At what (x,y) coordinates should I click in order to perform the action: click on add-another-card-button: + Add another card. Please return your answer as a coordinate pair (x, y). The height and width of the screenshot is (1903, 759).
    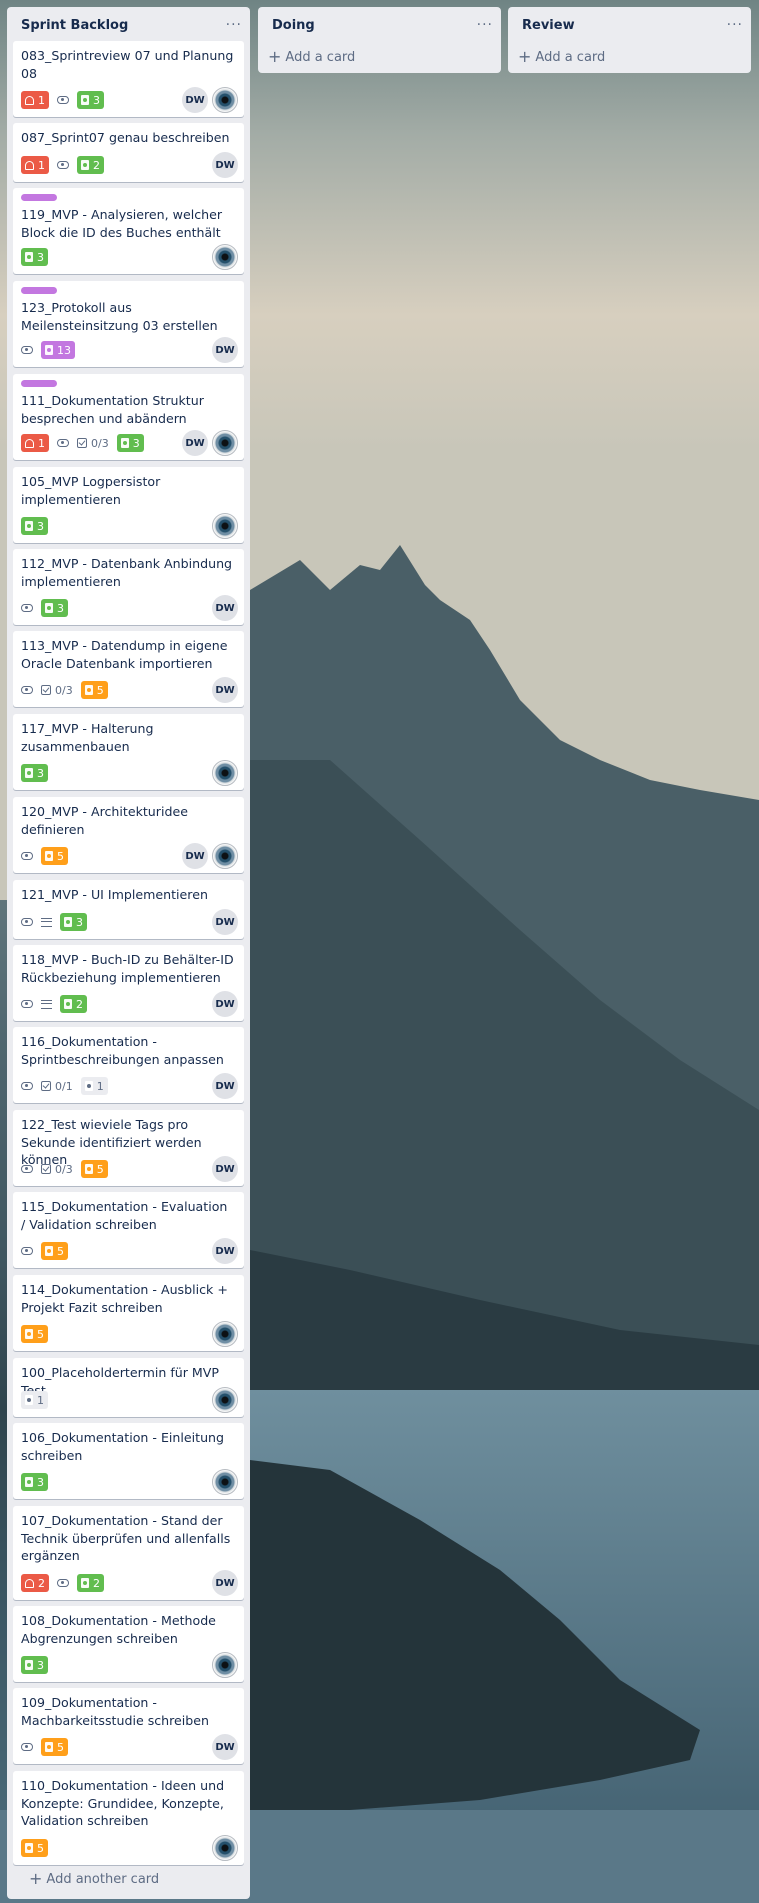
    Looking at the image, I should click on (94, 1879).